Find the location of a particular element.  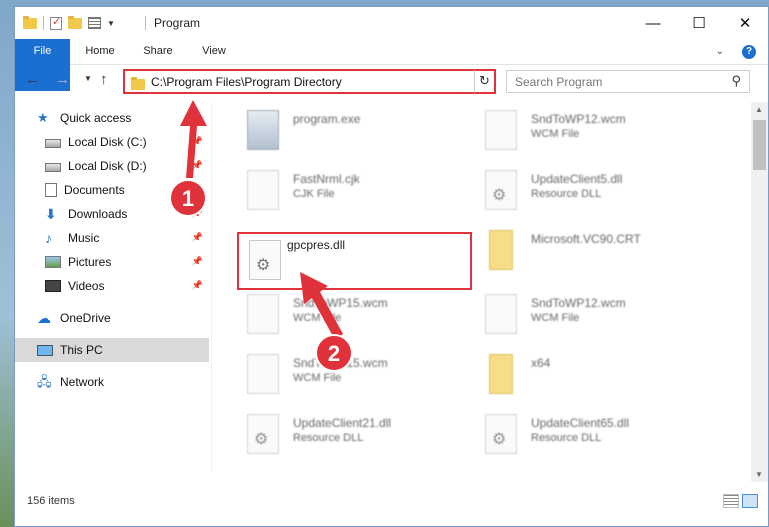

address-path: C:\Program Files\Program Directory is located at coordinates (246, 82).